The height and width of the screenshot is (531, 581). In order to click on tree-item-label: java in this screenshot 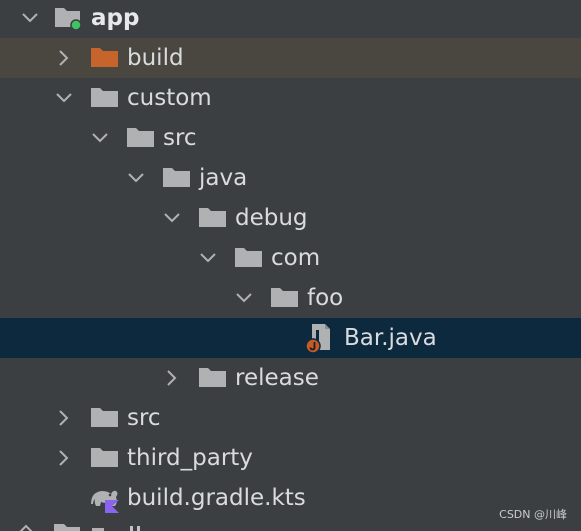, I will do `click(223, 178)`.